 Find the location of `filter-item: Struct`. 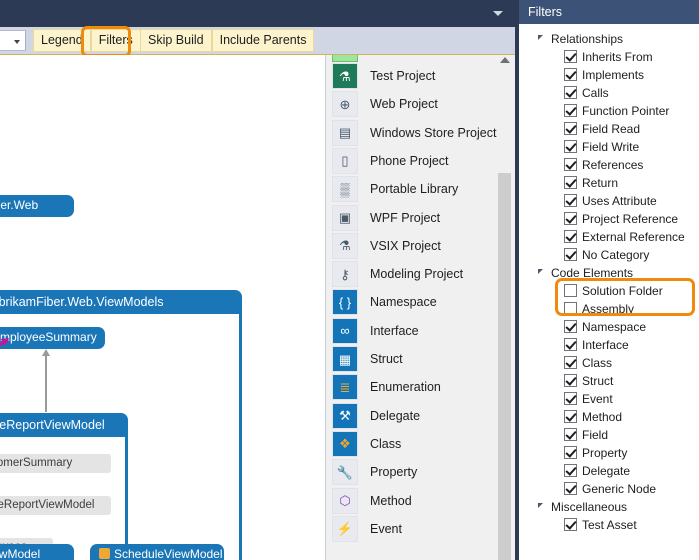

filter-item: Struct is located at coordinates (609, 381).